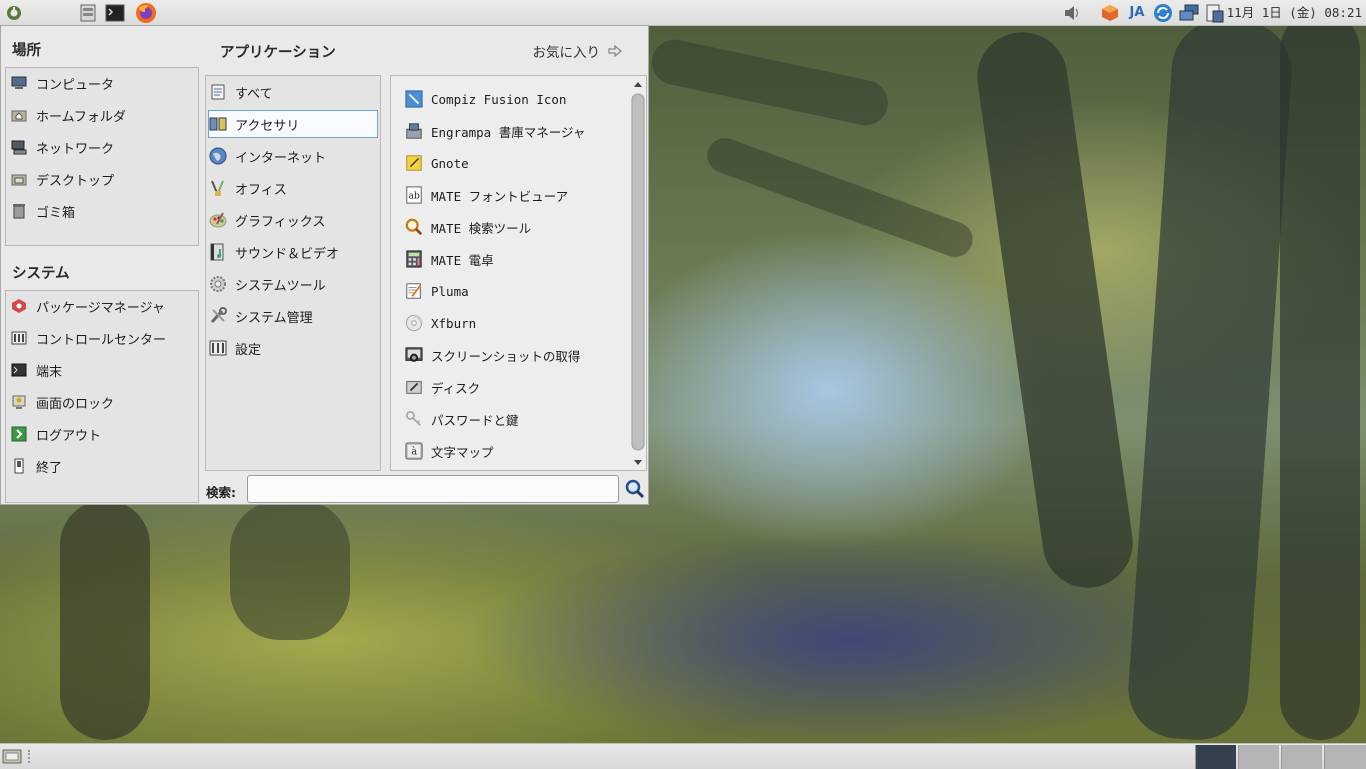 This screenshot has height=769, width=1366. Describe the element at coordinates (267, 220) in the screenshot. I see `category-graphics: グラフィックス` at that location.